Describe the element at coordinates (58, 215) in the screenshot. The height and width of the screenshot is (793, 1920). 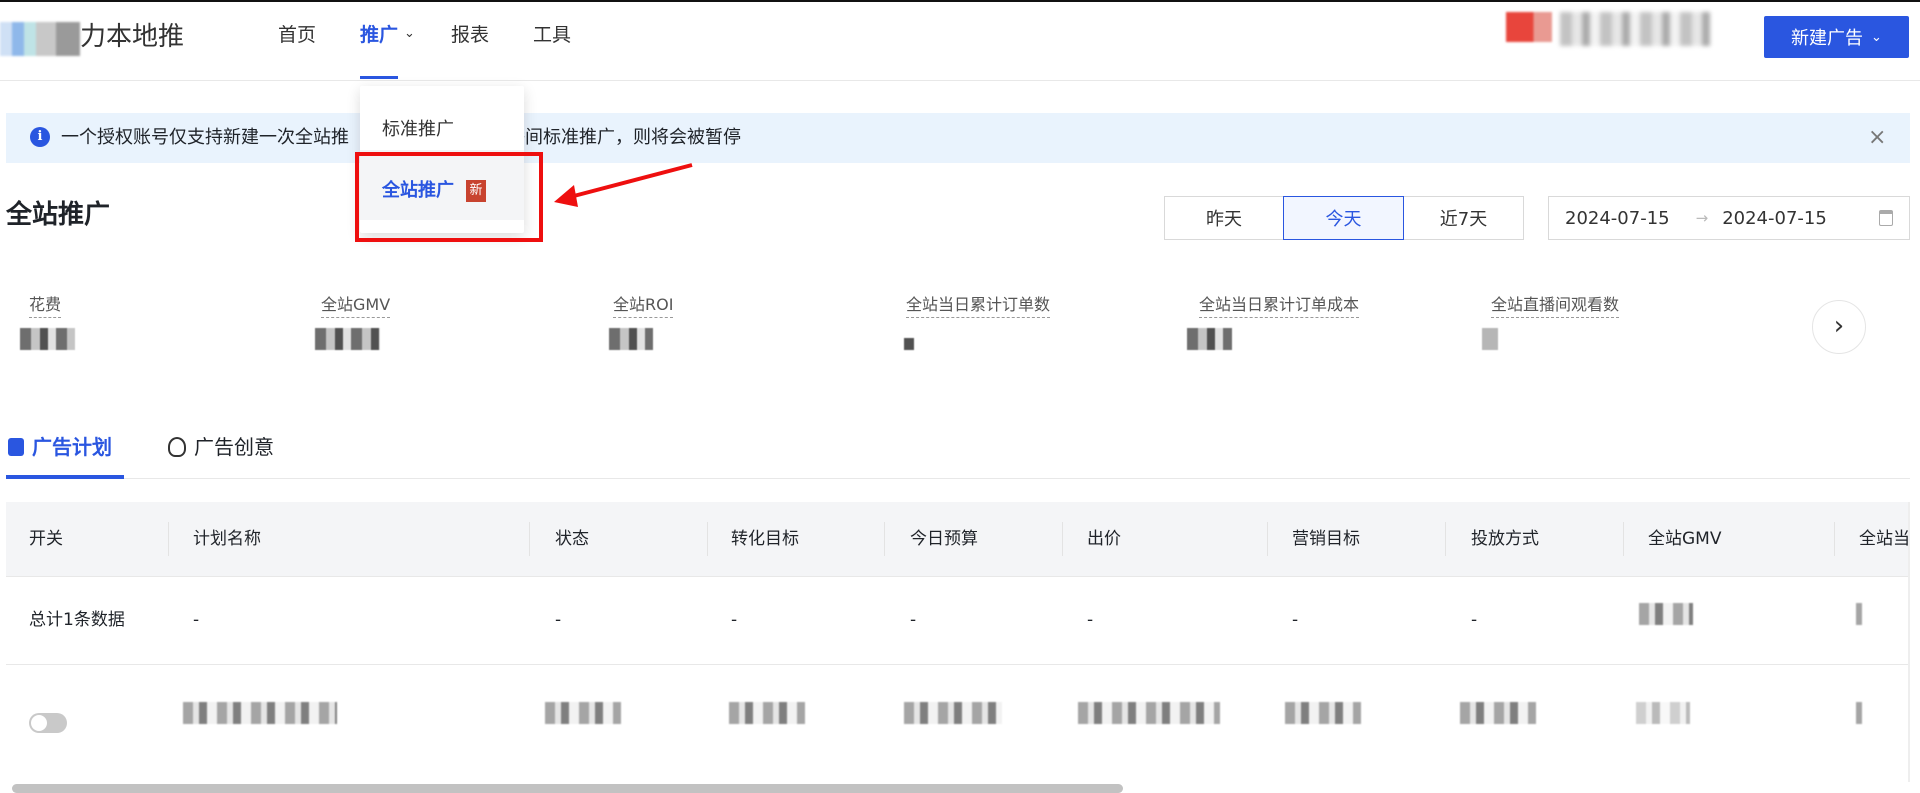
I see `page-title: 全站推广` at that location.